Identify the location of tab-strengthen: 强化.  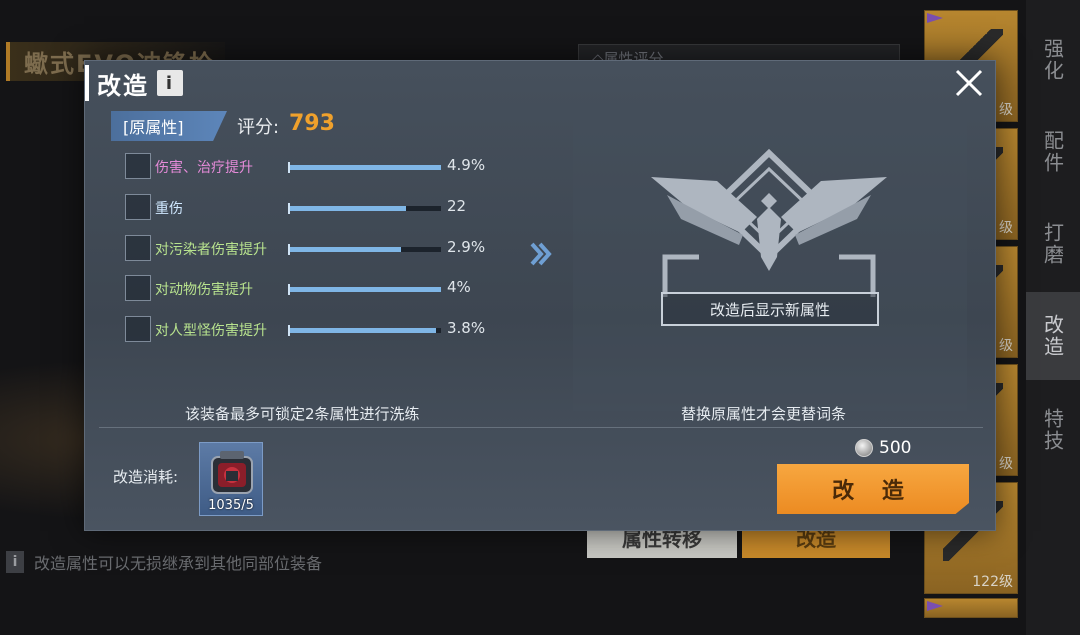
(1053, 60).